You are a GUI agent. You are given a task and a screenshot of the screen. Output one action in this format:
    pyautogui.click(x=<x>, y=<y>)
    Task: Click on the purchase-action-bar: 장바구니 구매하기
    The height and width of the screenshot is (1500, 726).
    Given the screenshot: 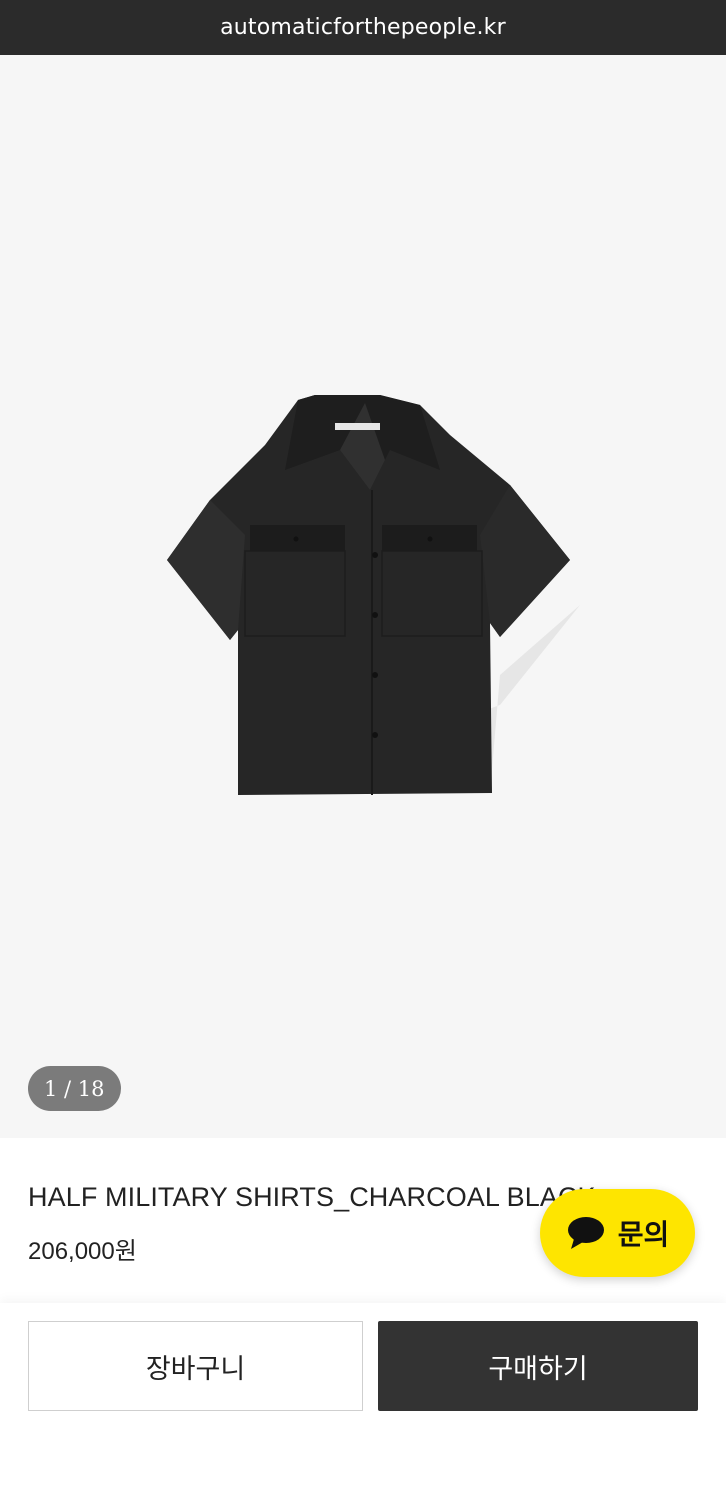 What is the action you would take?
    pyautogui.click(x=363, y=1401)
    